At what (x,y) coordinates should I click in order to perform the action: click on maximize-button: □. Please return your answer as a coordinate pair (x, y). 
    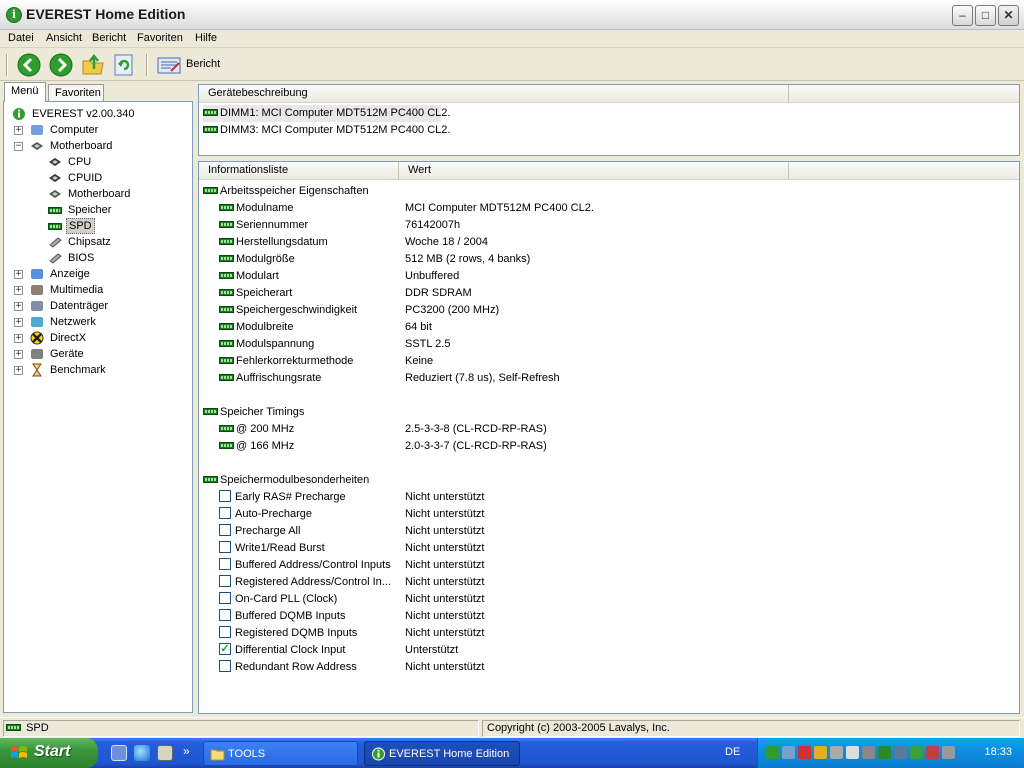
    Looking at the image, I should click on (985, 15).